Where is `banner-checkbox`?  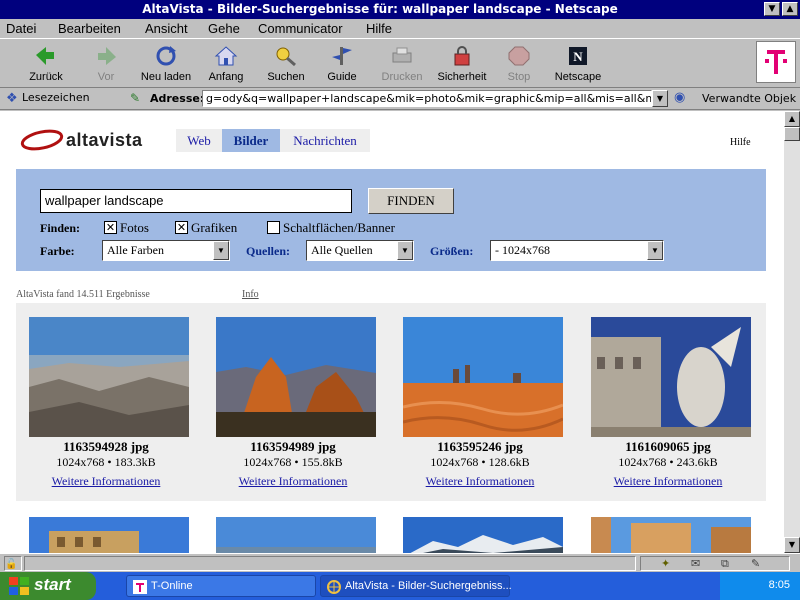 banner-checkbox is located at coordinates (273, 227).